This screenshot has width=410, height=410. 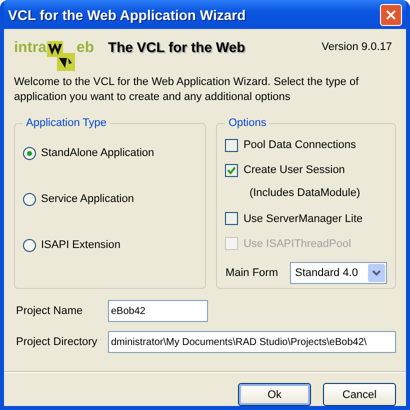 I want to click on checkbox-label: Use ISAPIThreadPool, so click(x=297, y=244).